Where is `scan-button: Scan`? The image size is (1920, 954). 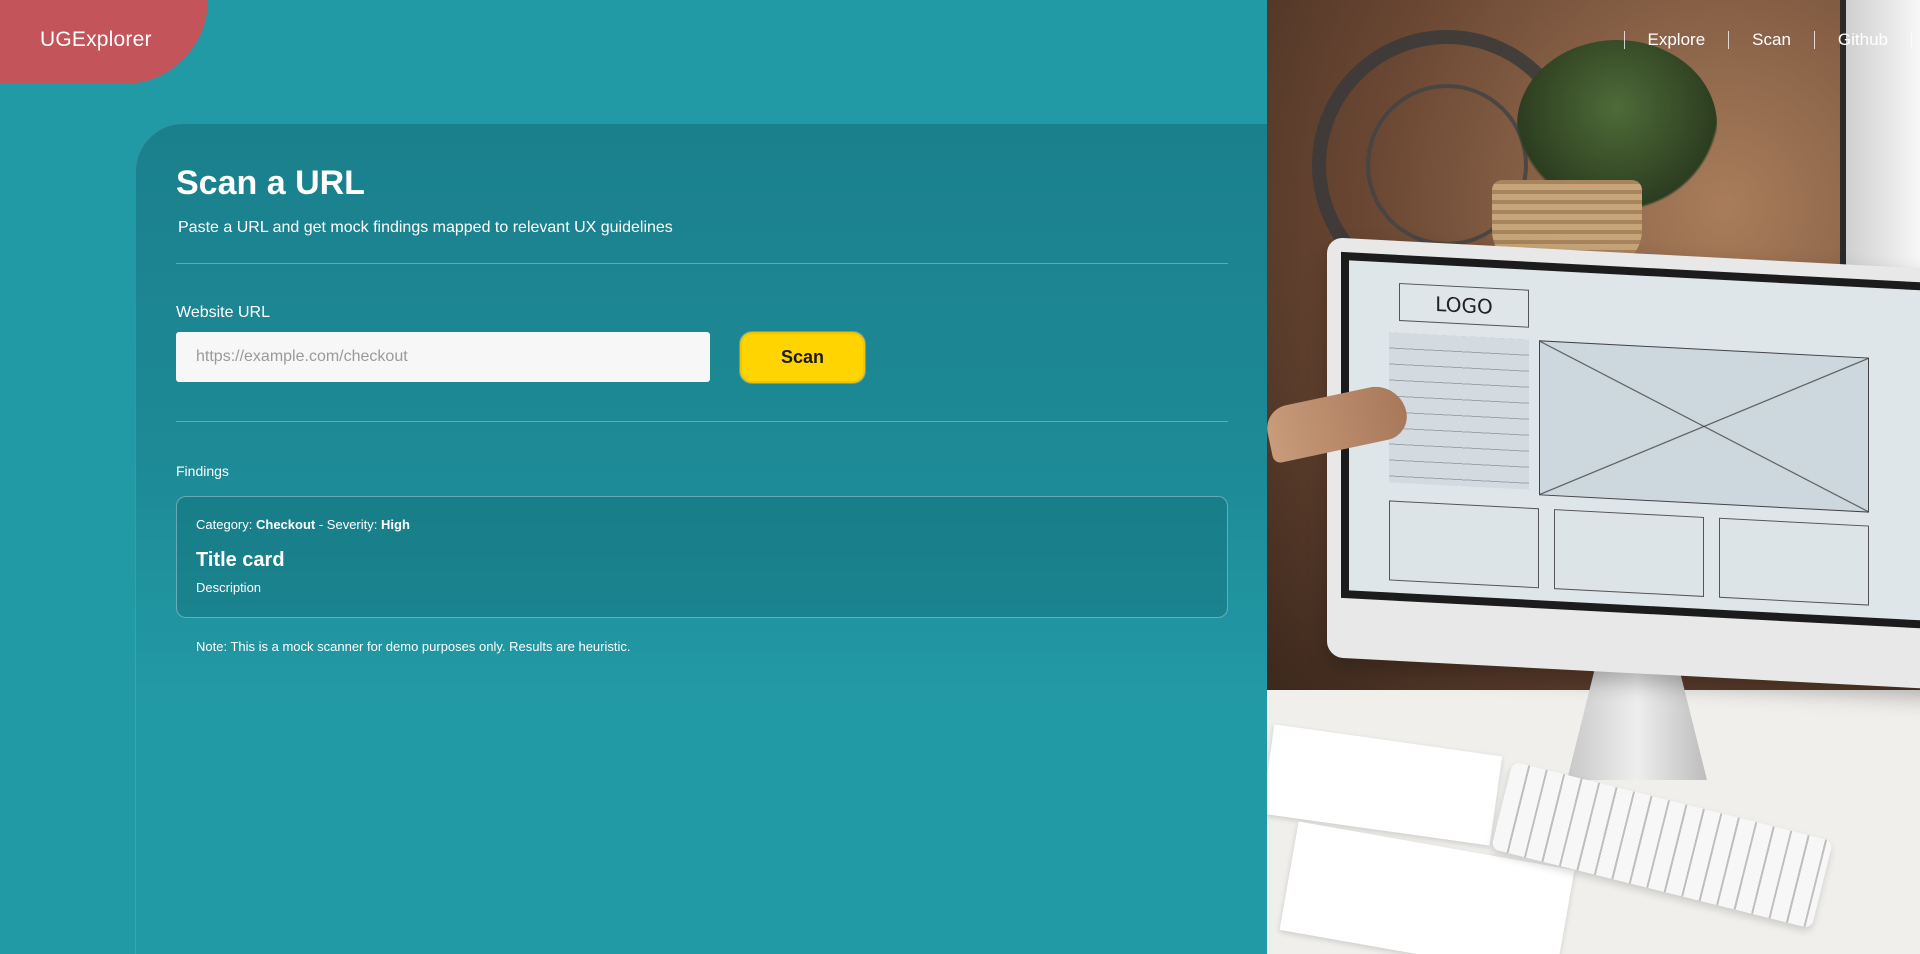
scan-button: Scan is located at coordinates (802, 357).